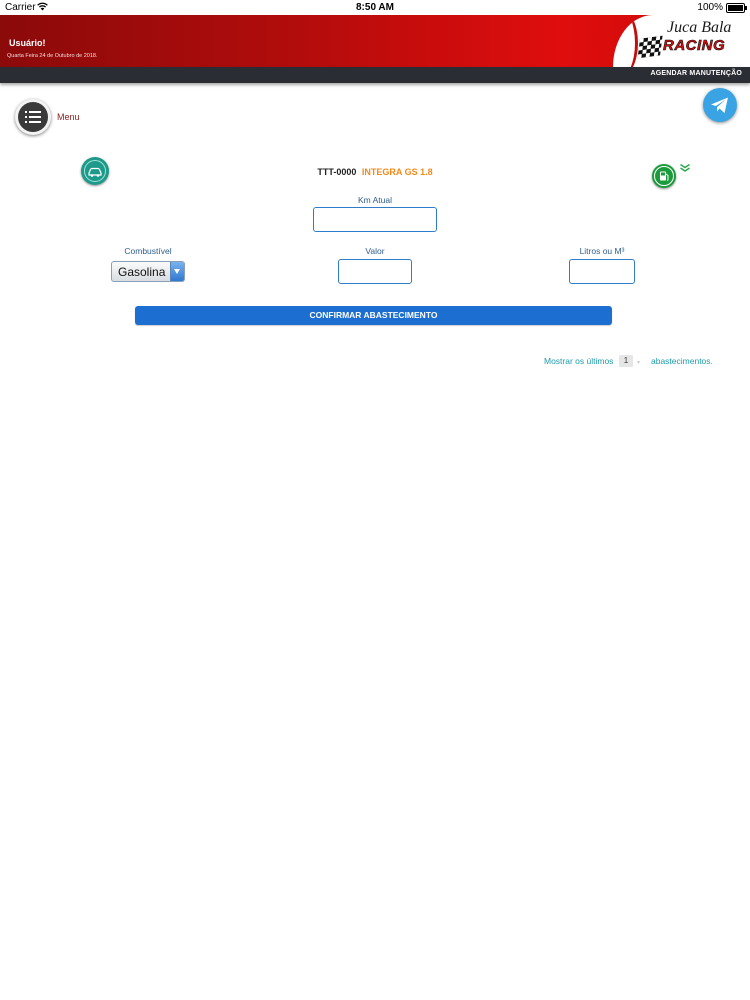  I want to click on clock: 8:50 AM, so click(375, 7).